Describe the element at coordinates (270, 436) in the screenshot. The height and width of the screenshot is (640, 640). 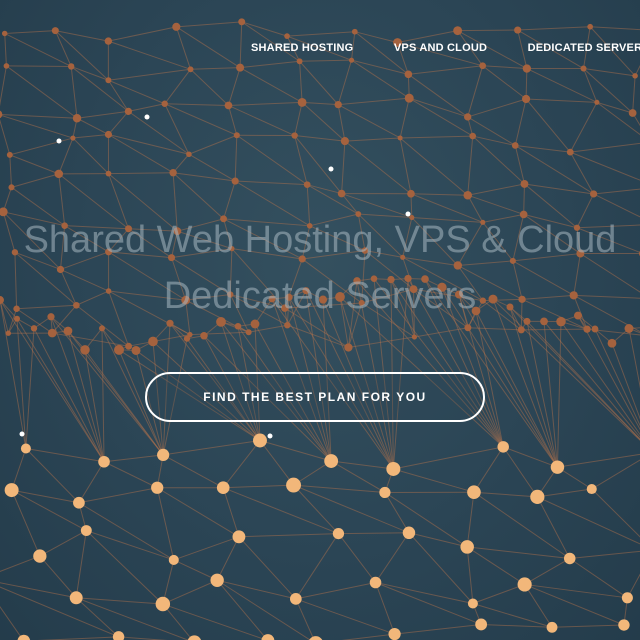
I see `star-dot` at that location.